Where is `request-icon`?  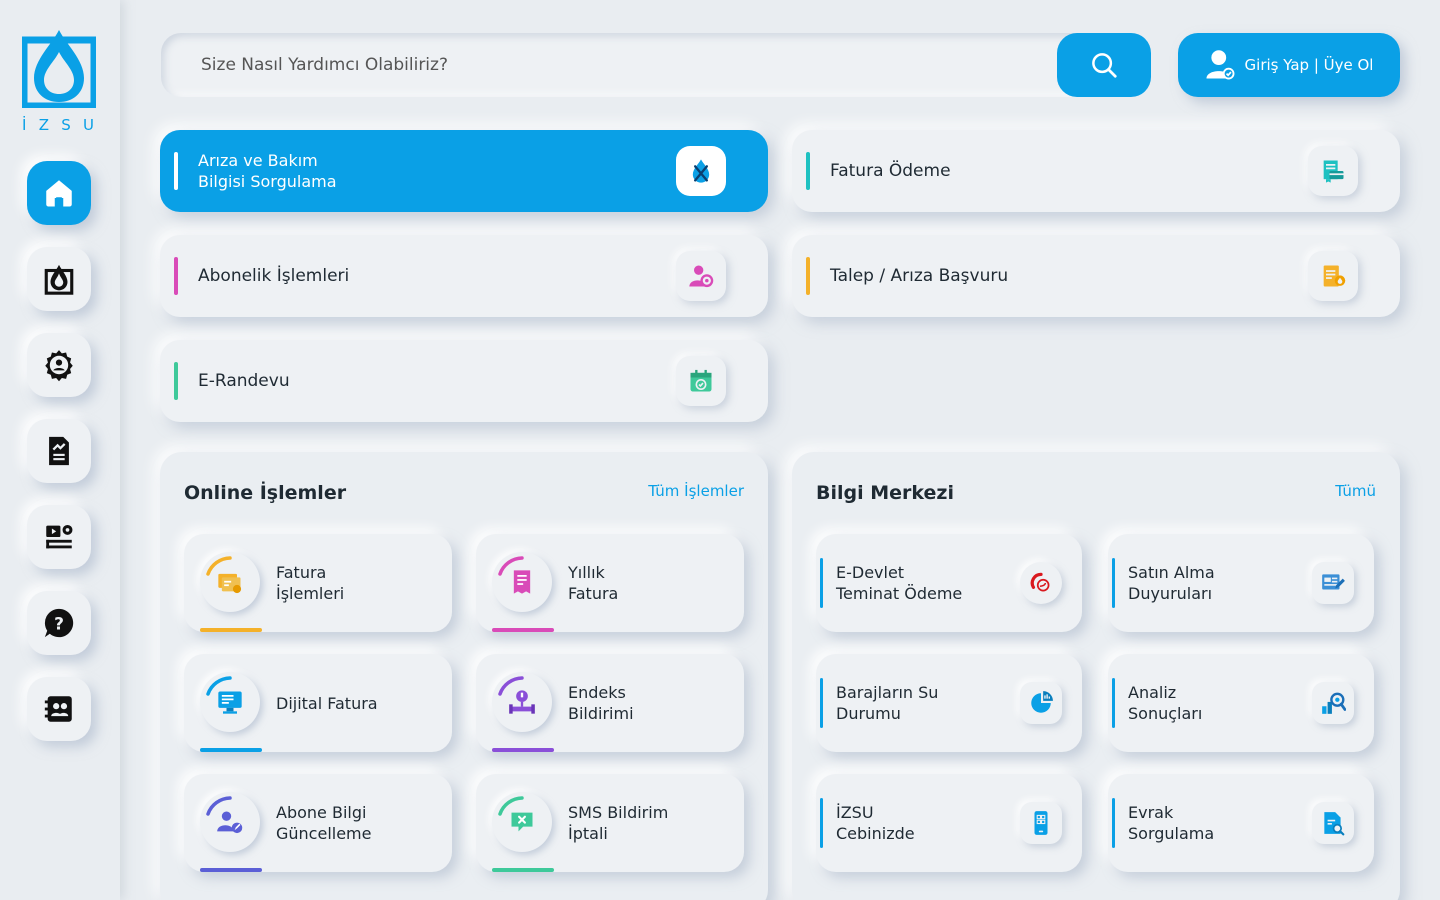
request-icon is located at coordinates (1334, 276).